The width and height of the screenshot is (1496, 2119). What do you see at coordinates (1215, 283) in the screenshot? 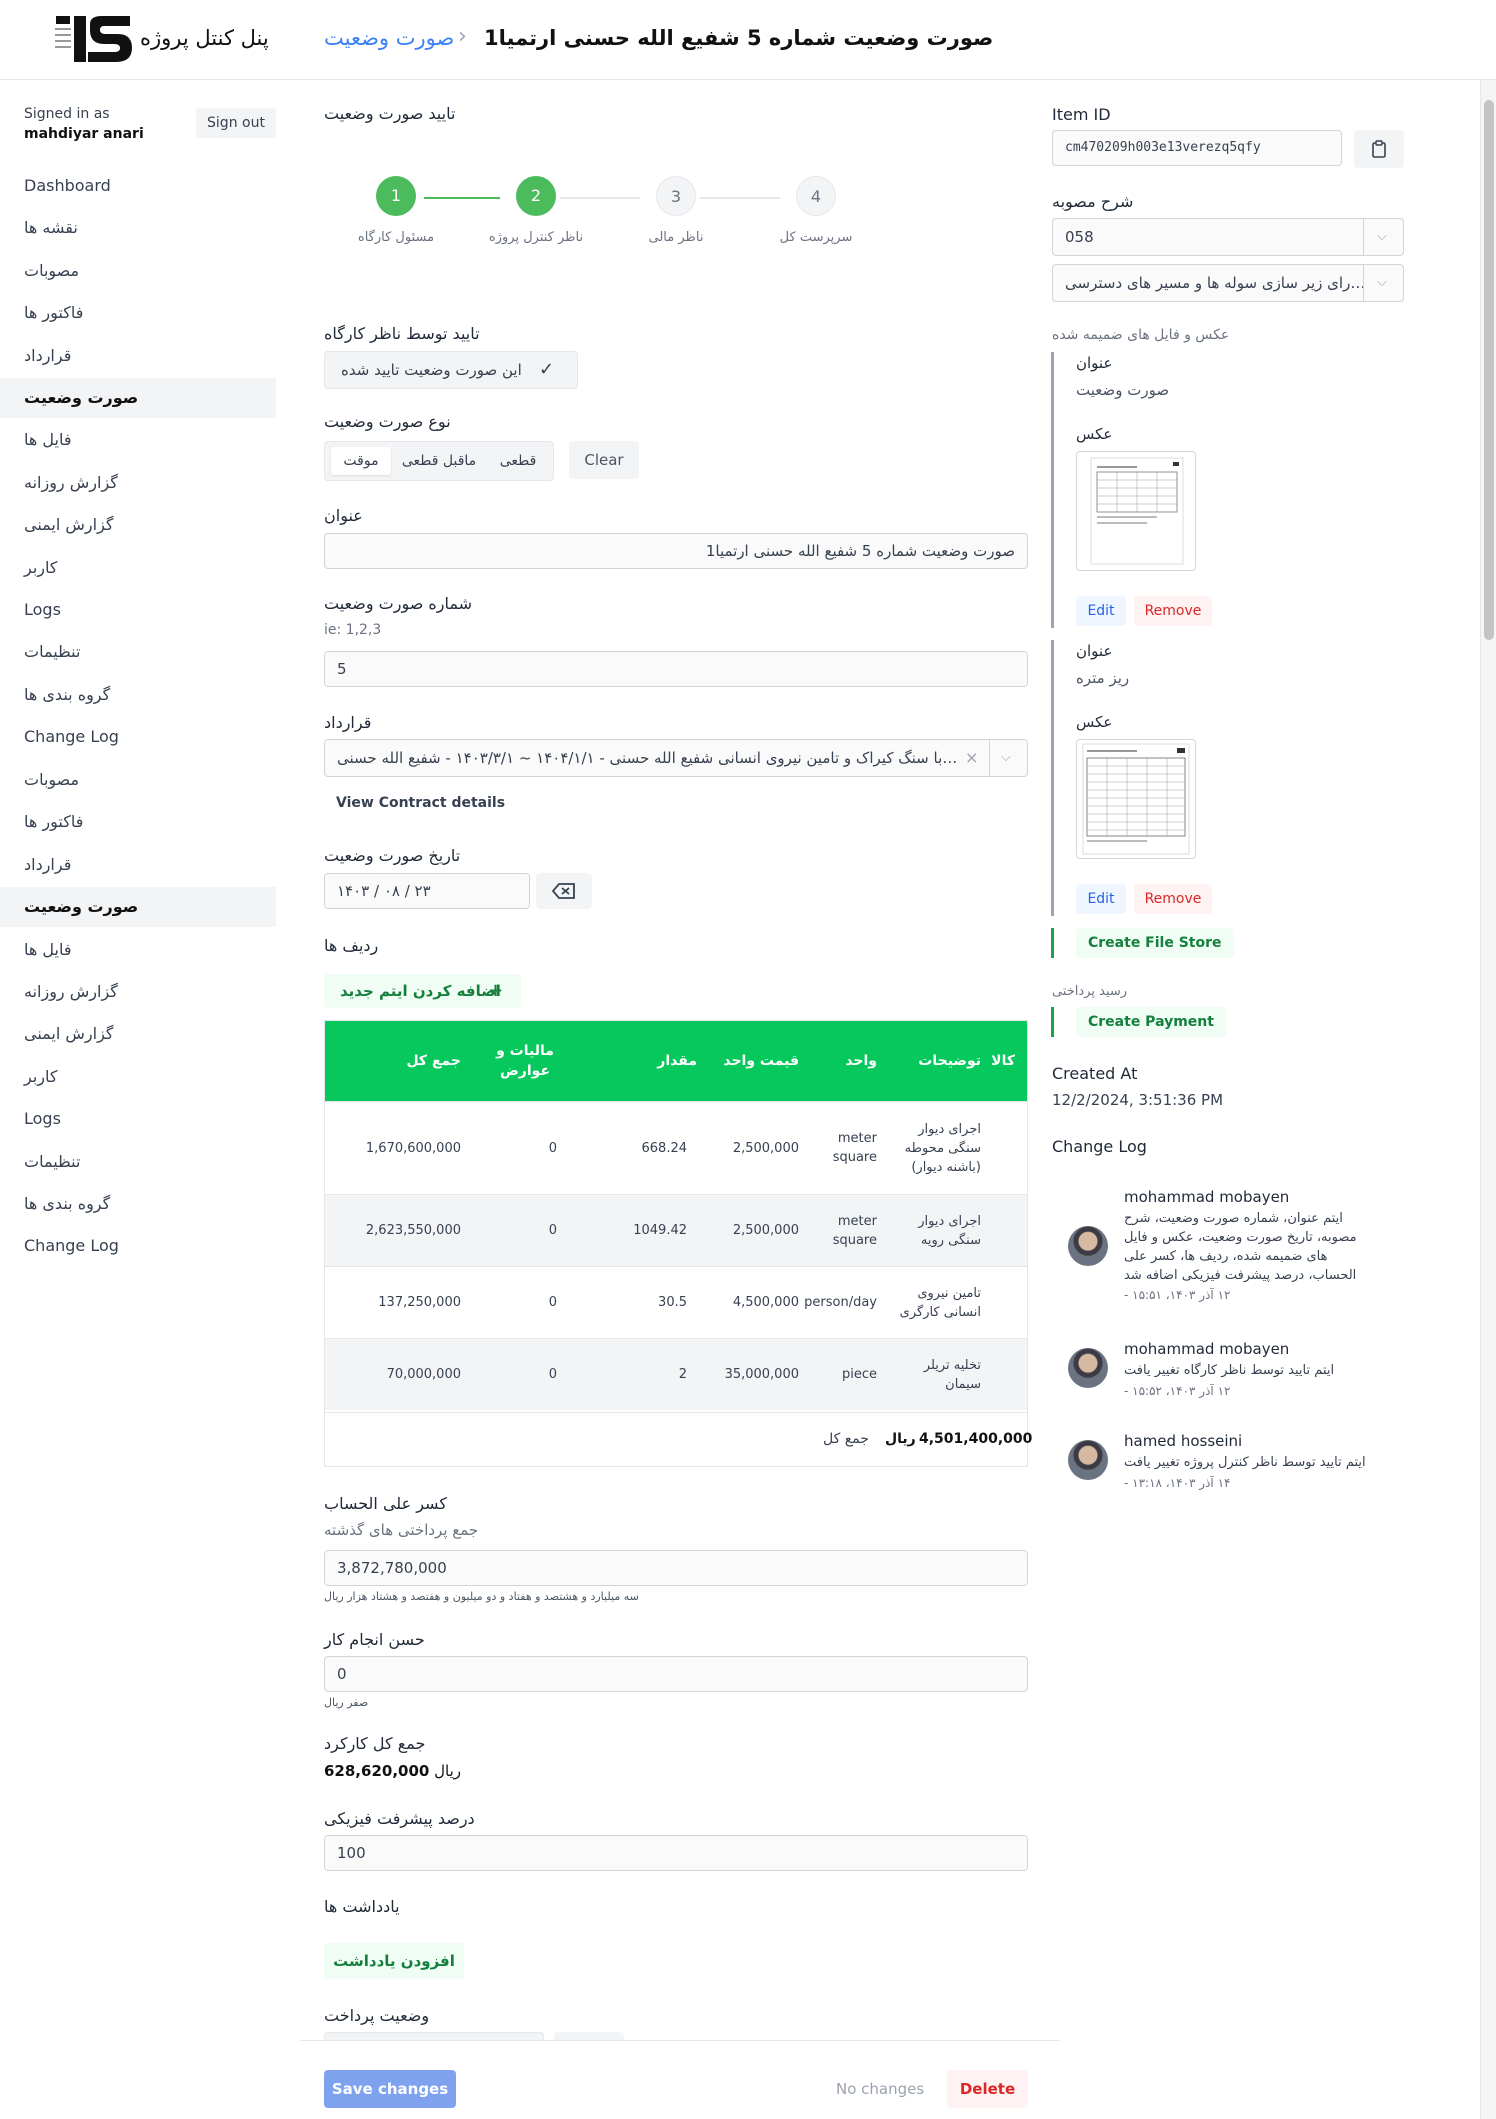
I see `approval-text-value: …رای زیر سازی سوله ها و مسیر های دسترسی` at bounding box center [1215, 283].